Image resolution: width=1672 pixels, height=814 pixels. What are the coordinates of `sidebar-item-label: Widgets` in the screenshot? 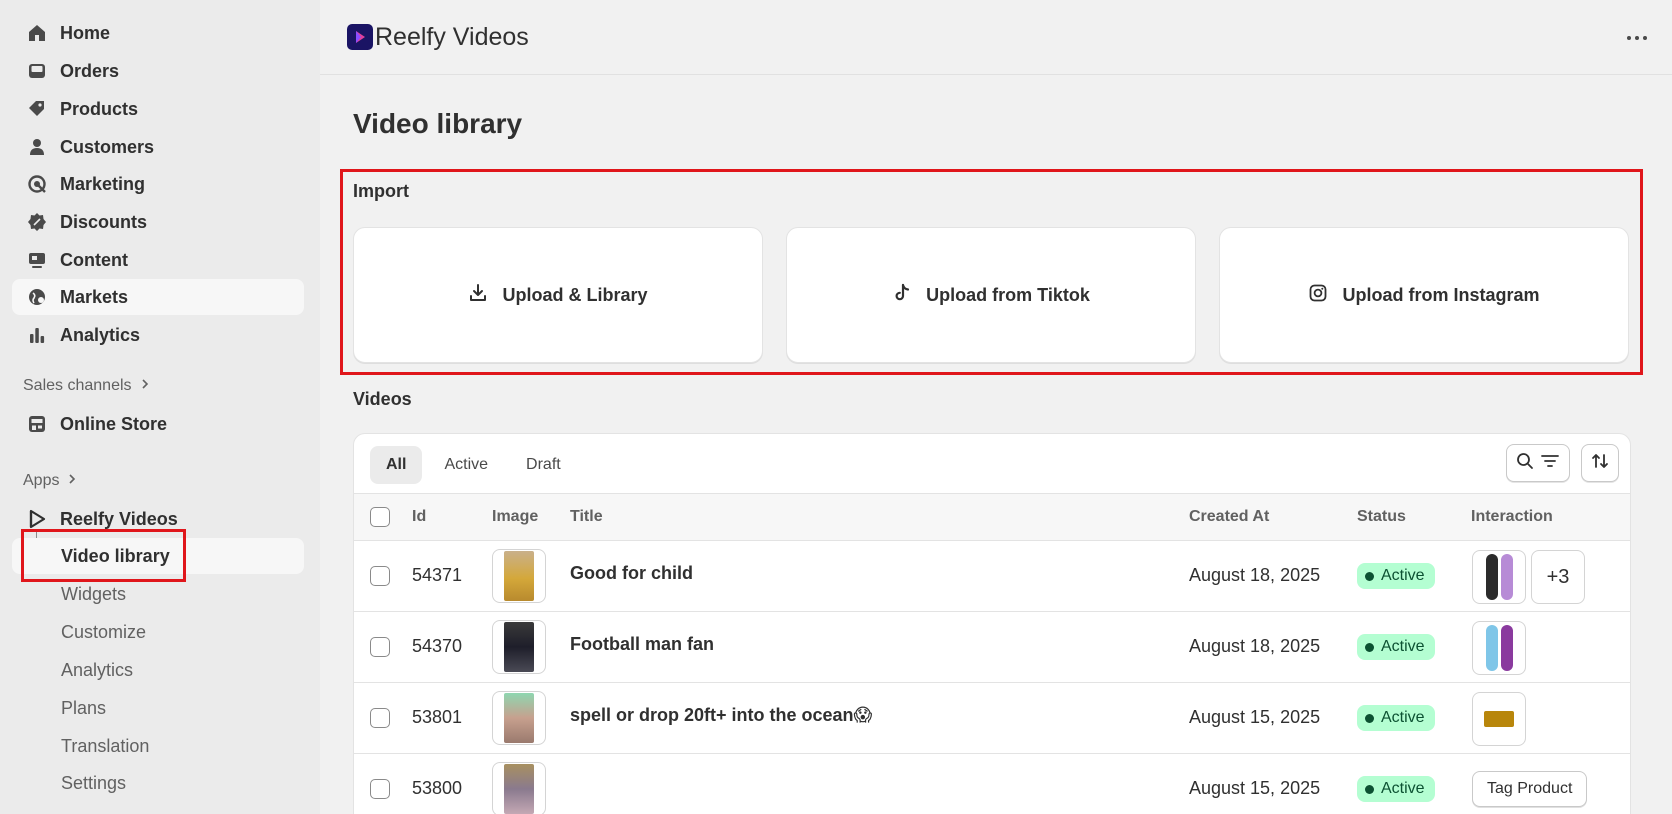 It's located at (94, 593).